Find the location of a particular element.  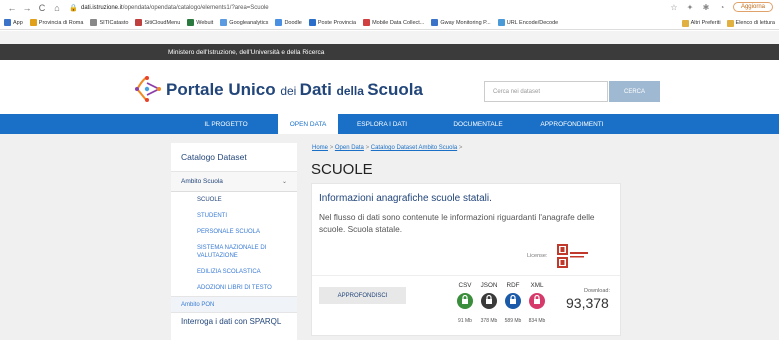

format-size-xml: 834 Mb is located at coordinates (537, 321).